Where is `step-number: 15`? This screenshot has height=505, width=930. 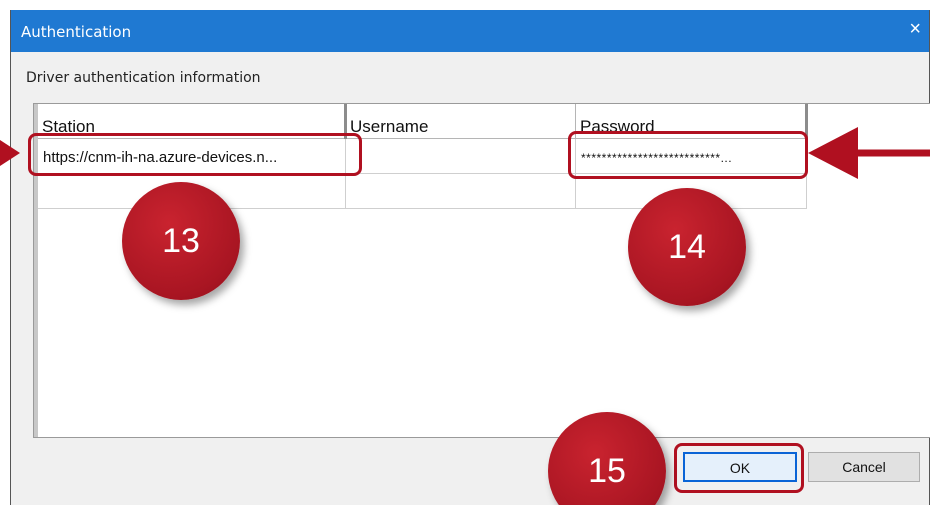
step-number: 15 is located at coordinates (607, 471).